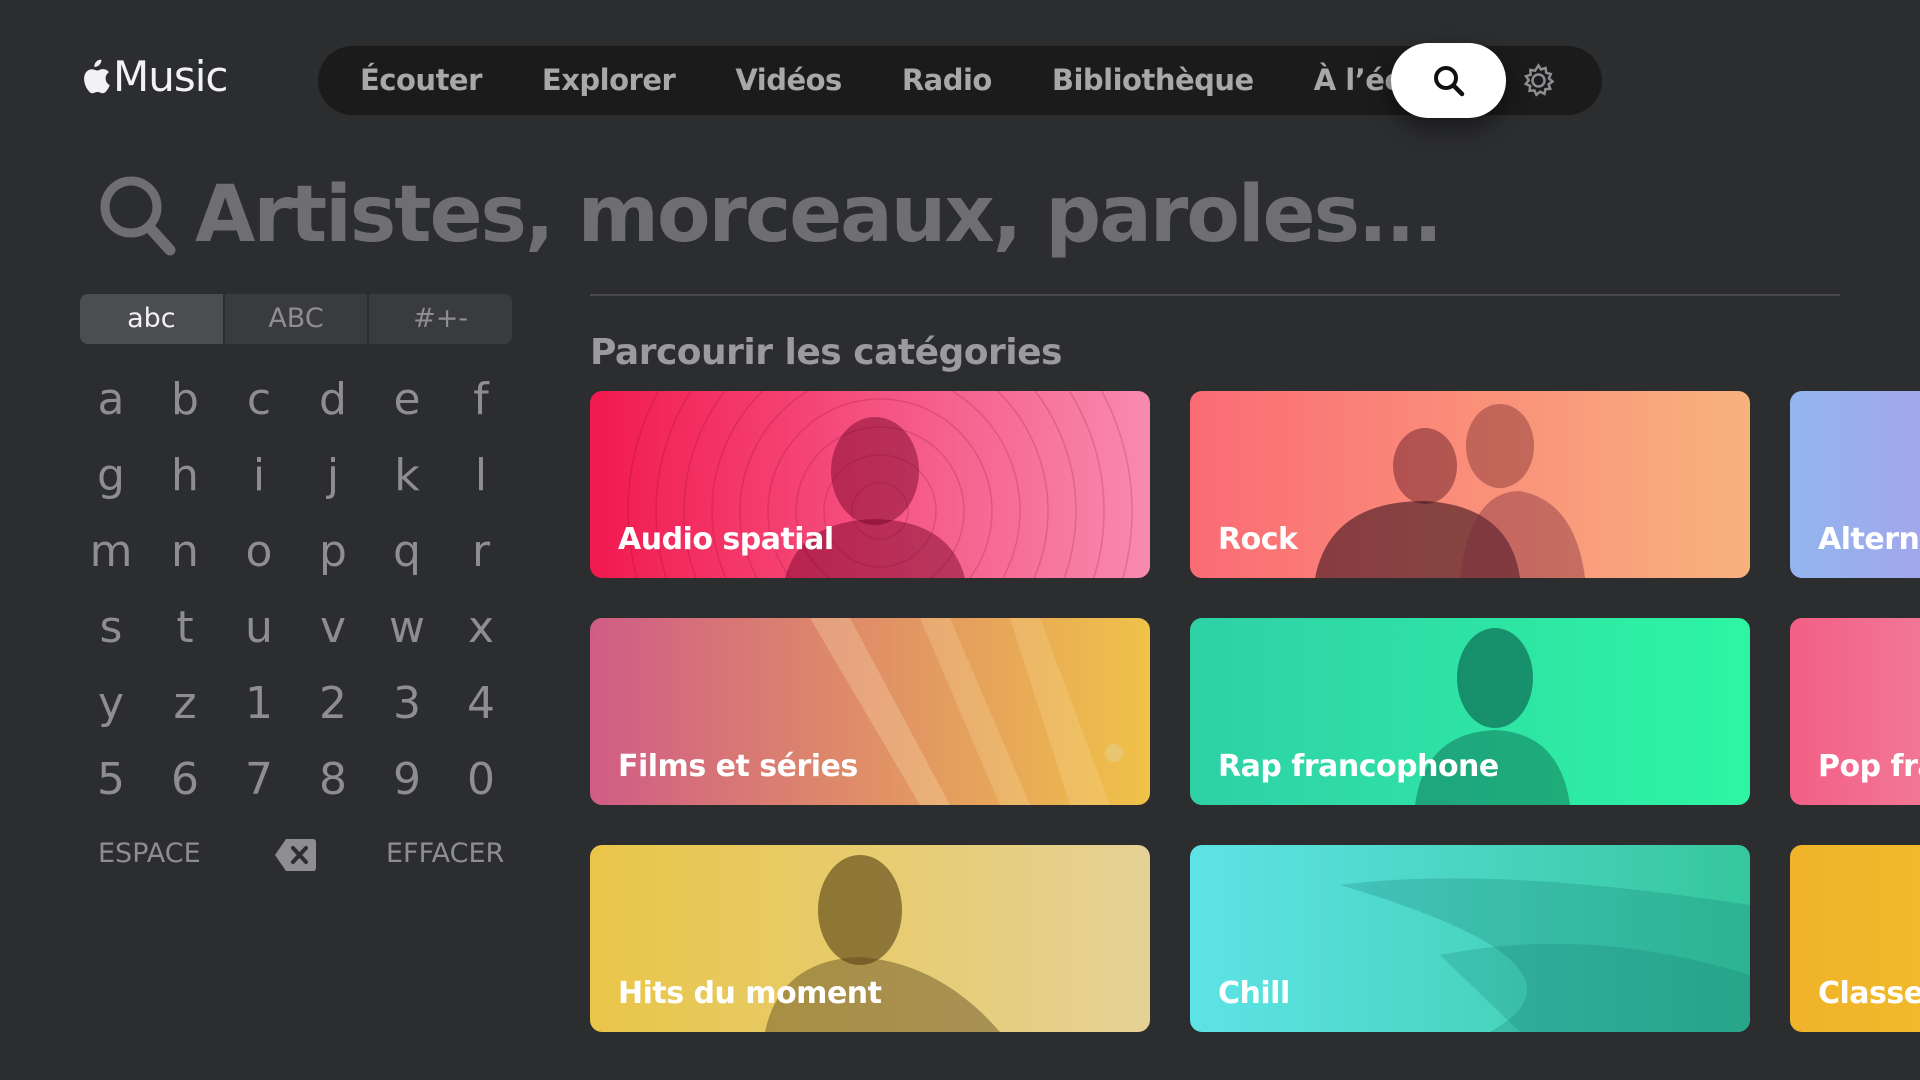 Image resolution: width=1920 pixels, height=1080 pixels. I want to click on keyboard-key: g, so click(111, 484).